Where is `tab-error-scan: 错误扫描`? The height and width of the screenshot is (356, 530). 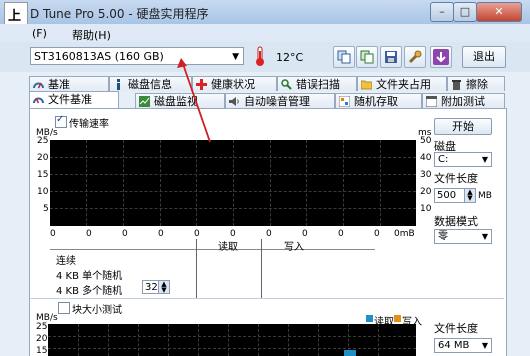 tab-error-scan: 错误扫描 is located at coordinates (317, 83).